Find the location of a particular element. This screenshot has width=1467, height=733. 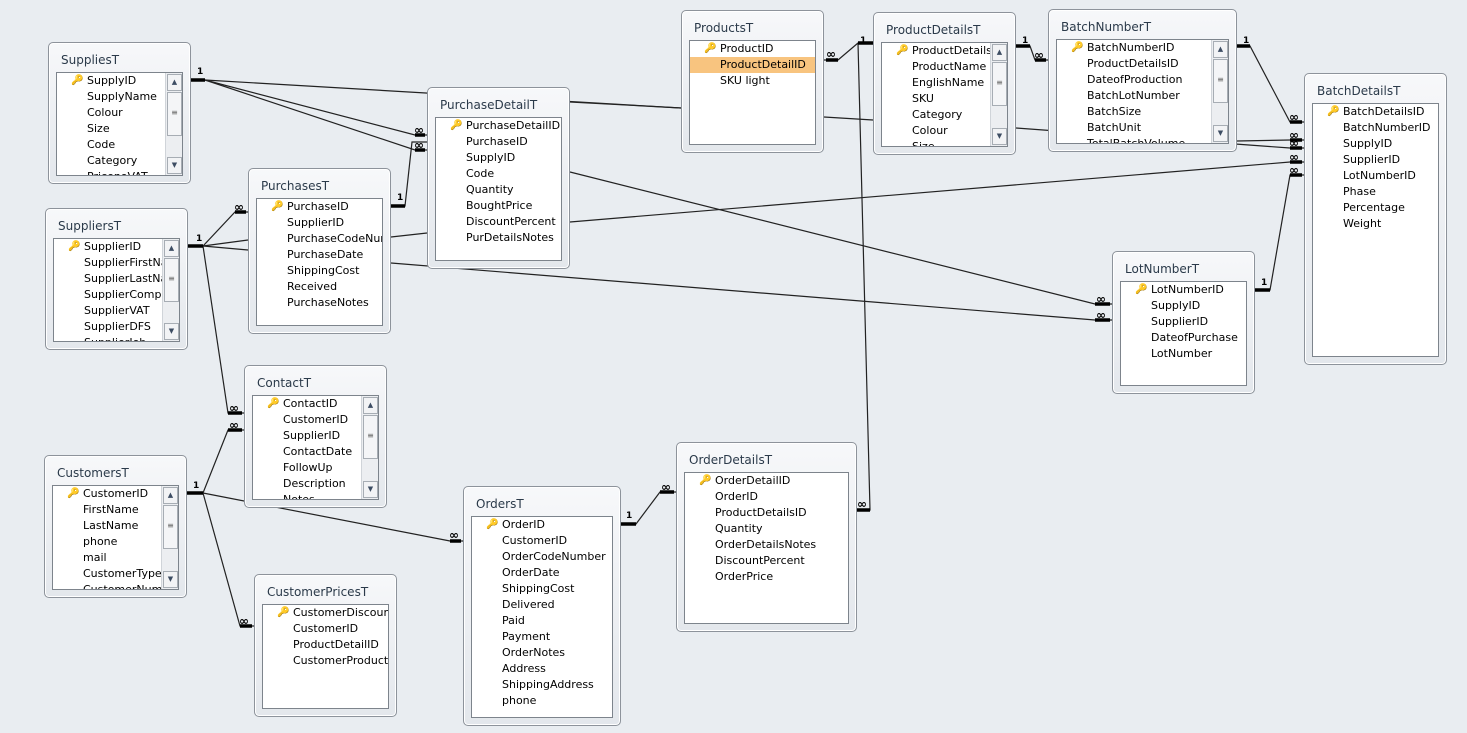

field-item: SupplierJob is located at coordinates (116, 338).